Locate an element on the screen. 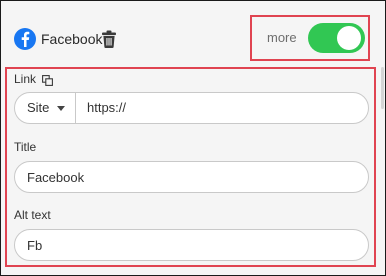 The width and height of the screenshot is (386, 276). facebook-logo-icon is located at coordinates (25, 39).